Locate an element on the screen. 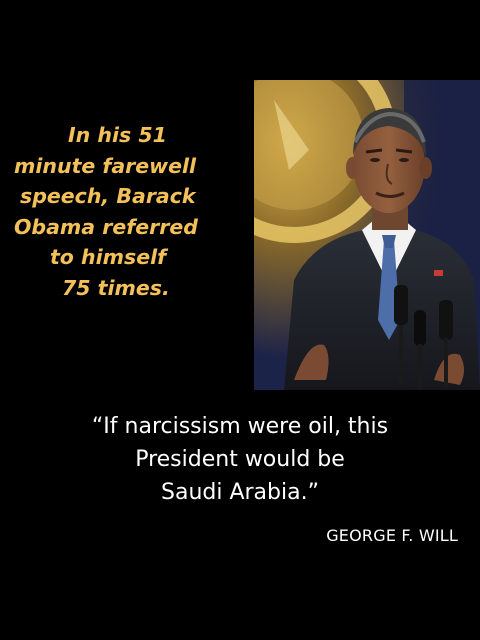 Image resolution: width=480 pixels, height=640 pixels. quote-line: Saudi Arabia.” is located at coordinates (240, 492).